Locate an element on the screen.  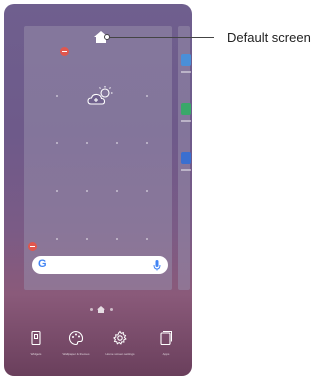
widgets-icon is located at coordinates (36, 338).